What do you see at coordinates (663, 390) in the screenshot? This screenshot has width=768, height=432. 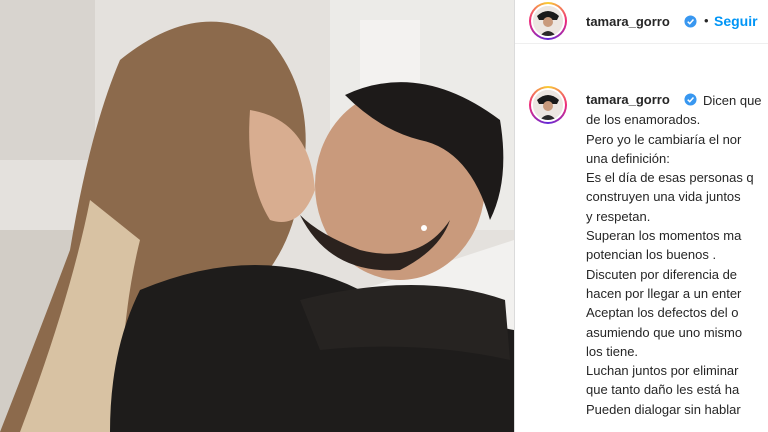 I see `caption-line: que tanto daño les está ha` at bounding box center [663, 390].